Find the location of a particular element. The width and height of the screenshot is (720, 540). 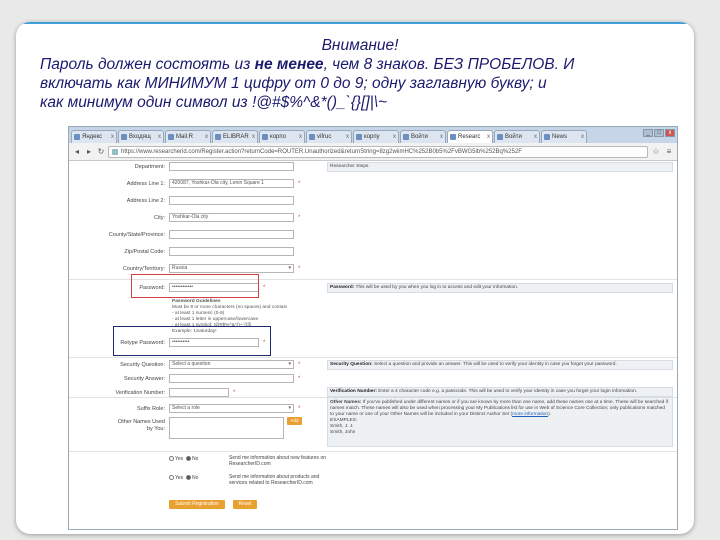

slide-top-line is located at coordinates (355, 23).